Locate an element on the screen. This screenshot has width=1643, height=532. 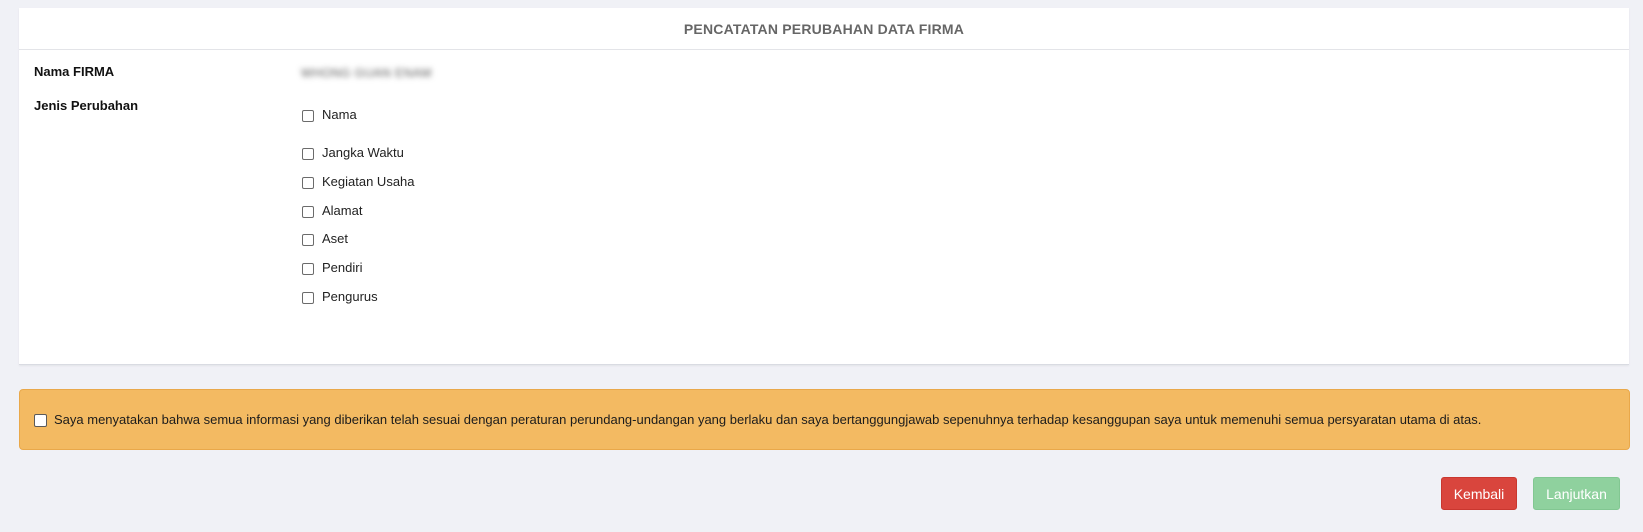
option-pendiri-label: Pendiri is located at coordinates (342, 267).